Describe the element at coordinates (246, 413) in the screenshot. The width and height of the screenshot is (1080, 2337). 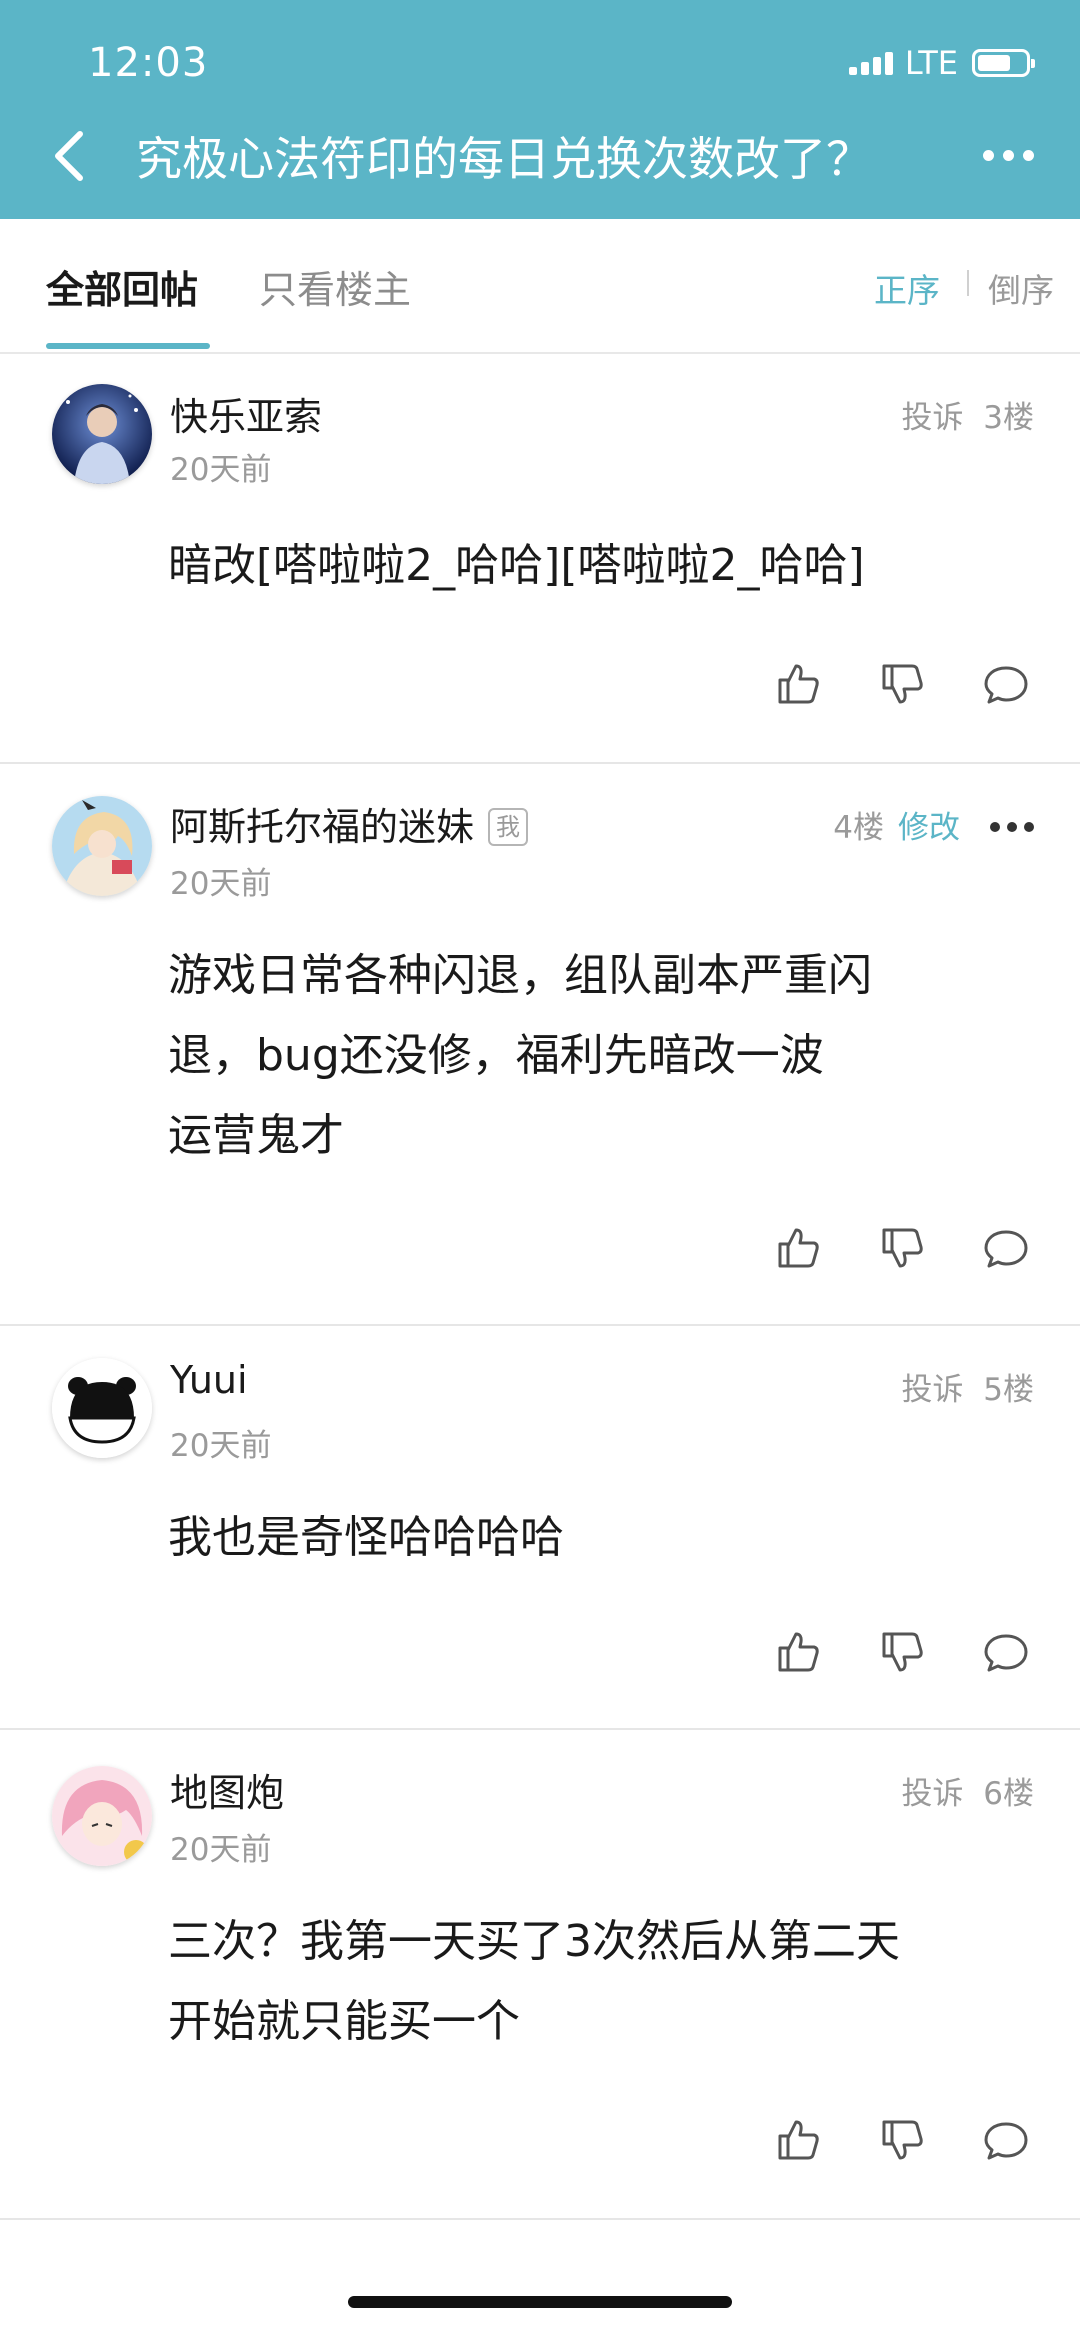
I see `username: 快乐亚索` at that location.